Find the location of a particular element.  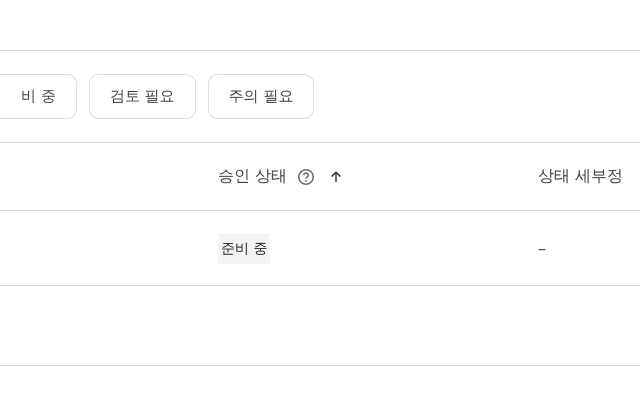

status-tag: 준비 중 is located at coordinates (244, 249).